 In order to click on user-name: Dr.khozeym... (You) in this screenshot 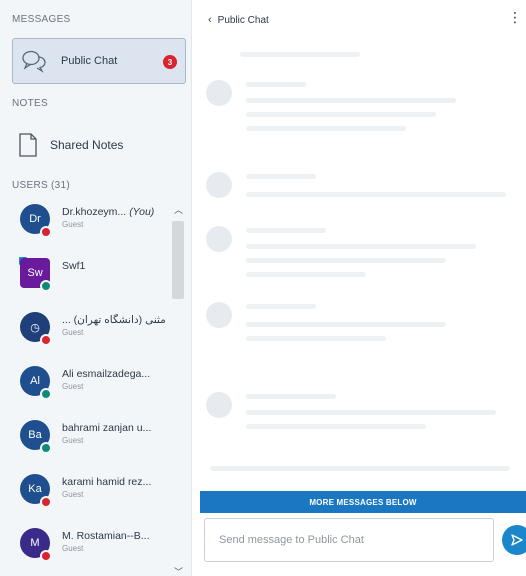, I will do `click(119, 212)`.